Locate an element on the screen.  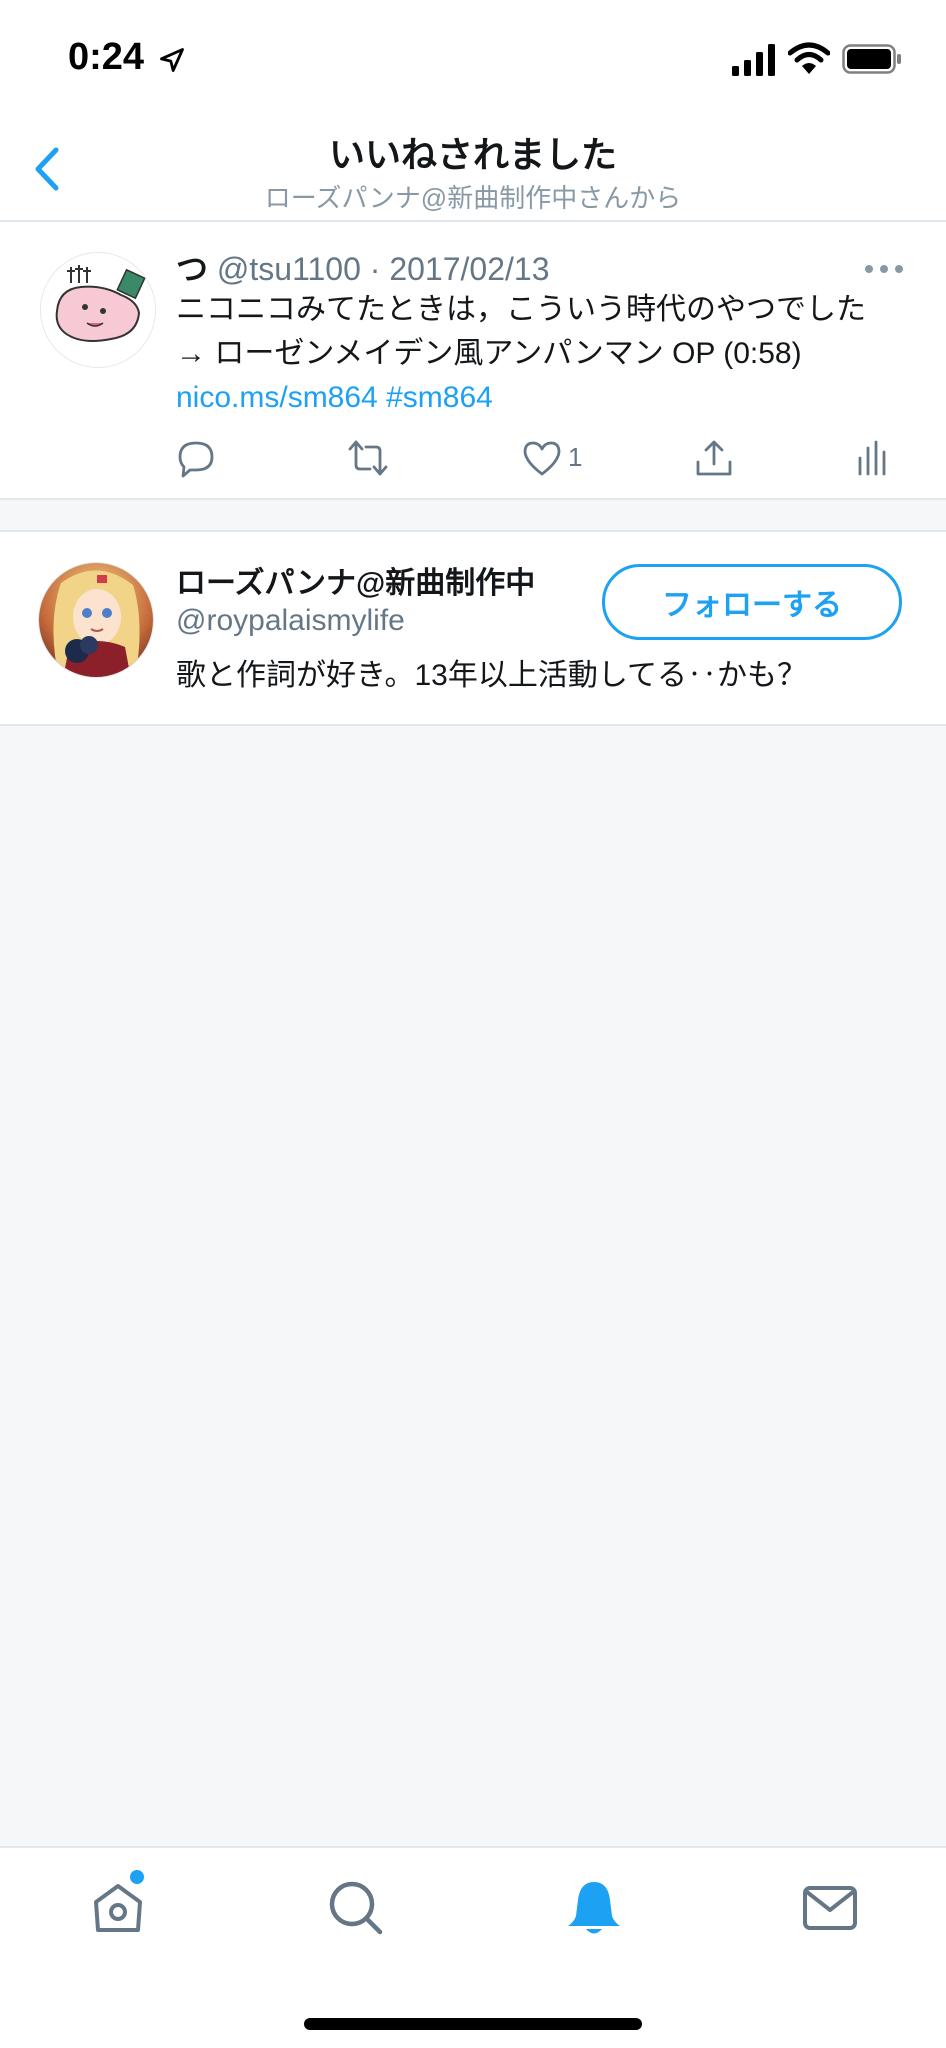
tab-messages is located at coordinates (830, 1908).